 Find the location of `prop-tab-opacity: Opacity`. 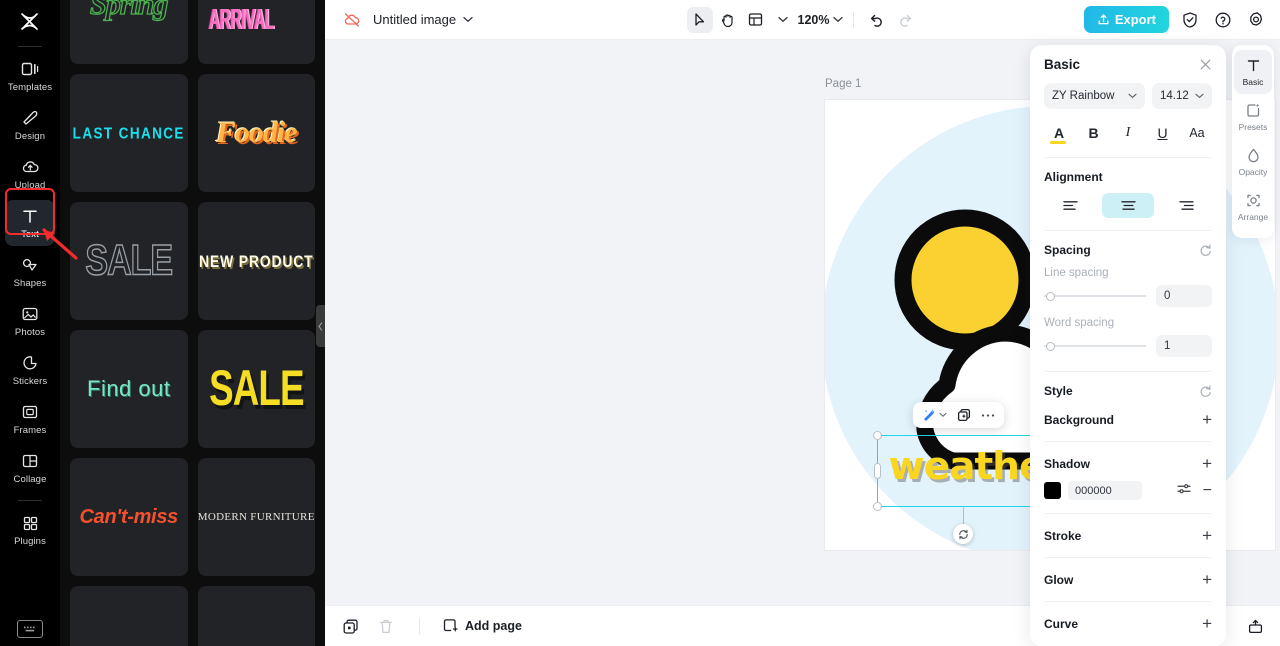

prop-tab-opacity: Opacity is located at coordinates (1253, 162).